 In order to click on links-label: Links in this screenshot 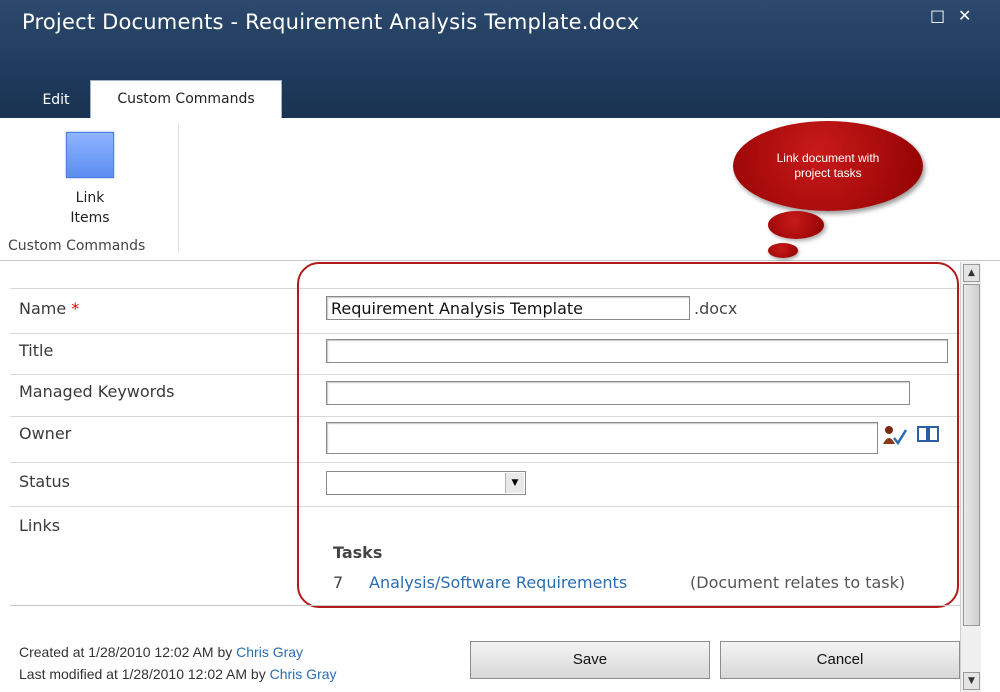, I will do `click(40, 525)`.